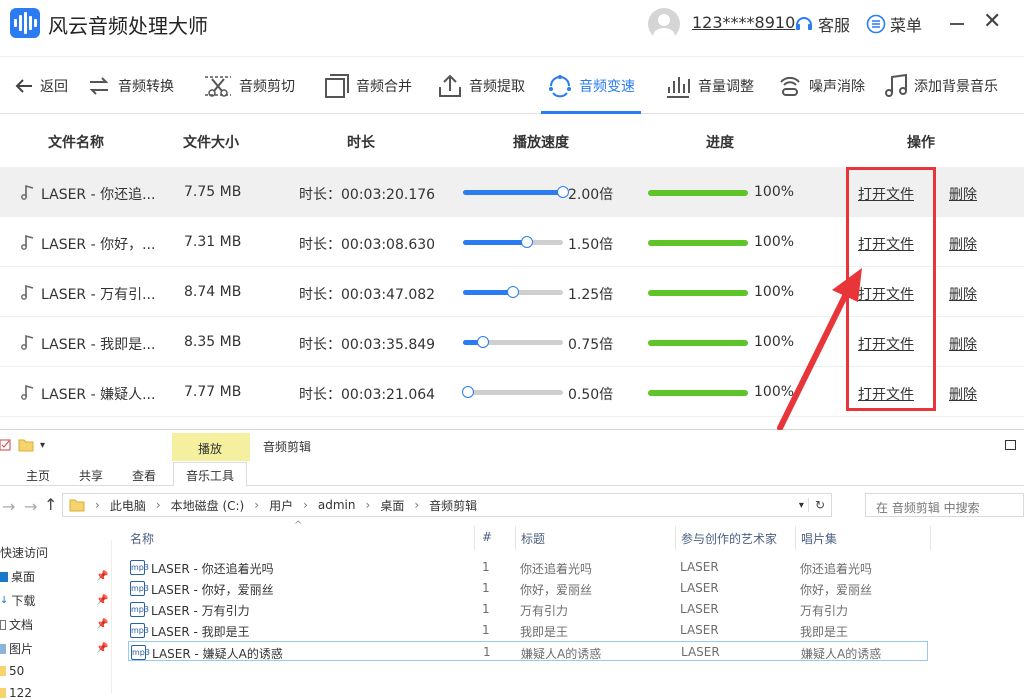 Image resolution: width=1024 pixels, height=700 pixels. Describe the element at coordinates (486, 567) in the screenshot. I see `file-list-track: 1` at that location.